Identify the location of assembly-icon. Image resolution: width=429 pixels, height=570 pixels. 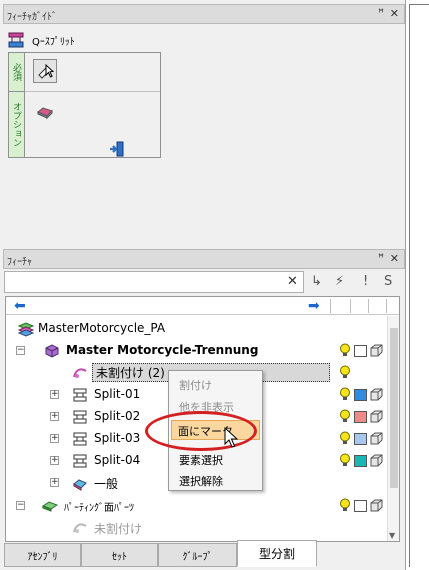
(26, 329).